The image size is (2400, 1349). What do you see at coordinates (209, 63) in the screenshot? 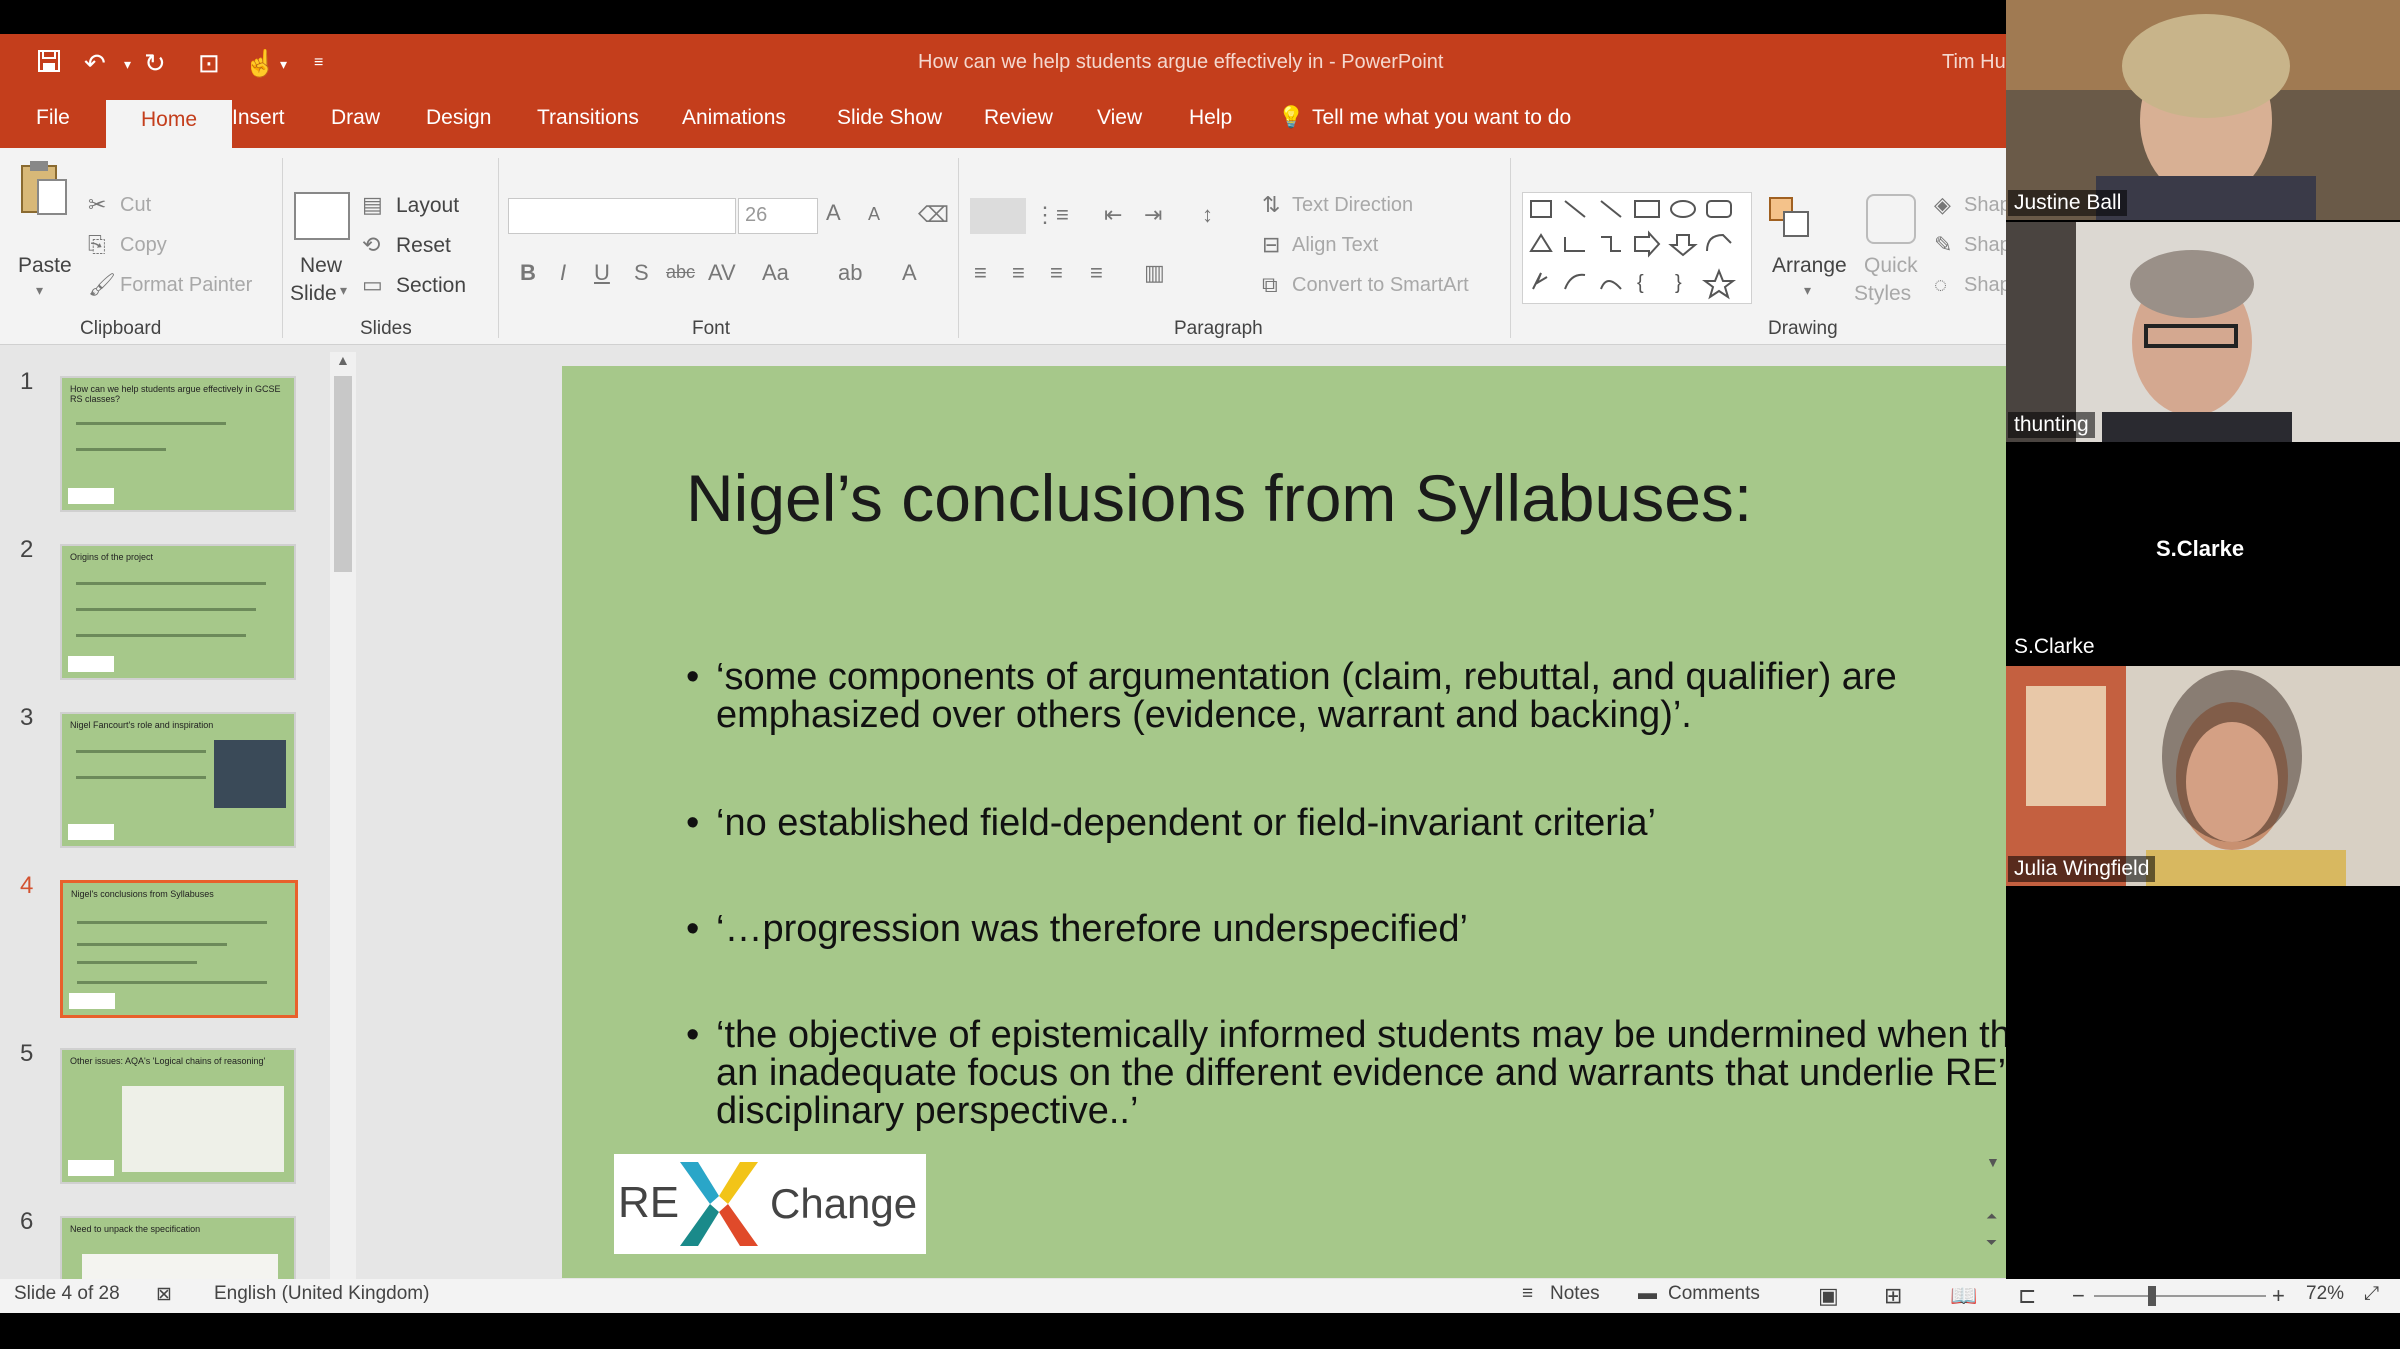
I see `start-from-beginning-icon: ⊡` at bounding box center [209, 63].